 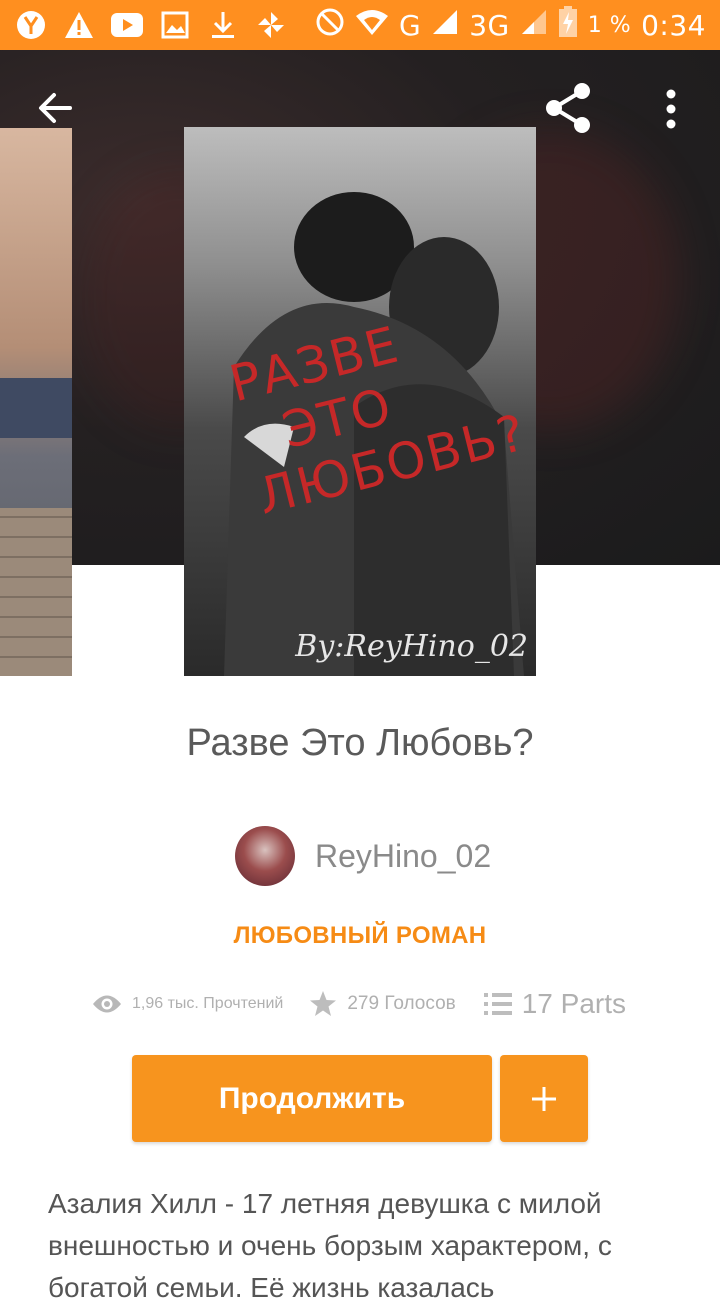 I want to click on plus-icon, so click(x=544, y=1098).